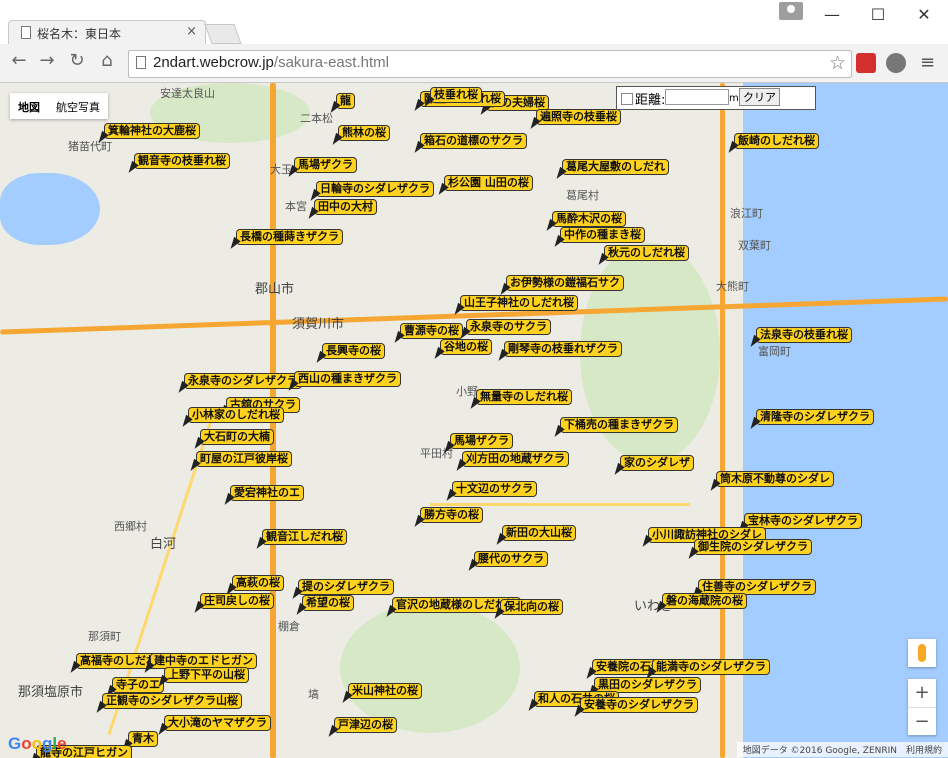  What do you see at coordinates (141, 62) in the screenshot?
I see `page-info-icon` at bounding box center [141, 62].